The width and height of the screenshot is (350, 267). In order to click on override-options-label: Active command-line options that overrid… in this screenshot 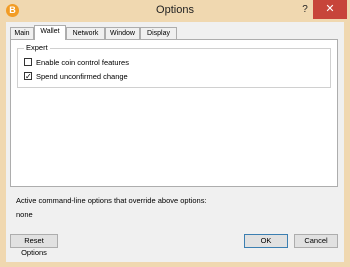, I will do `click(111, 200)`.